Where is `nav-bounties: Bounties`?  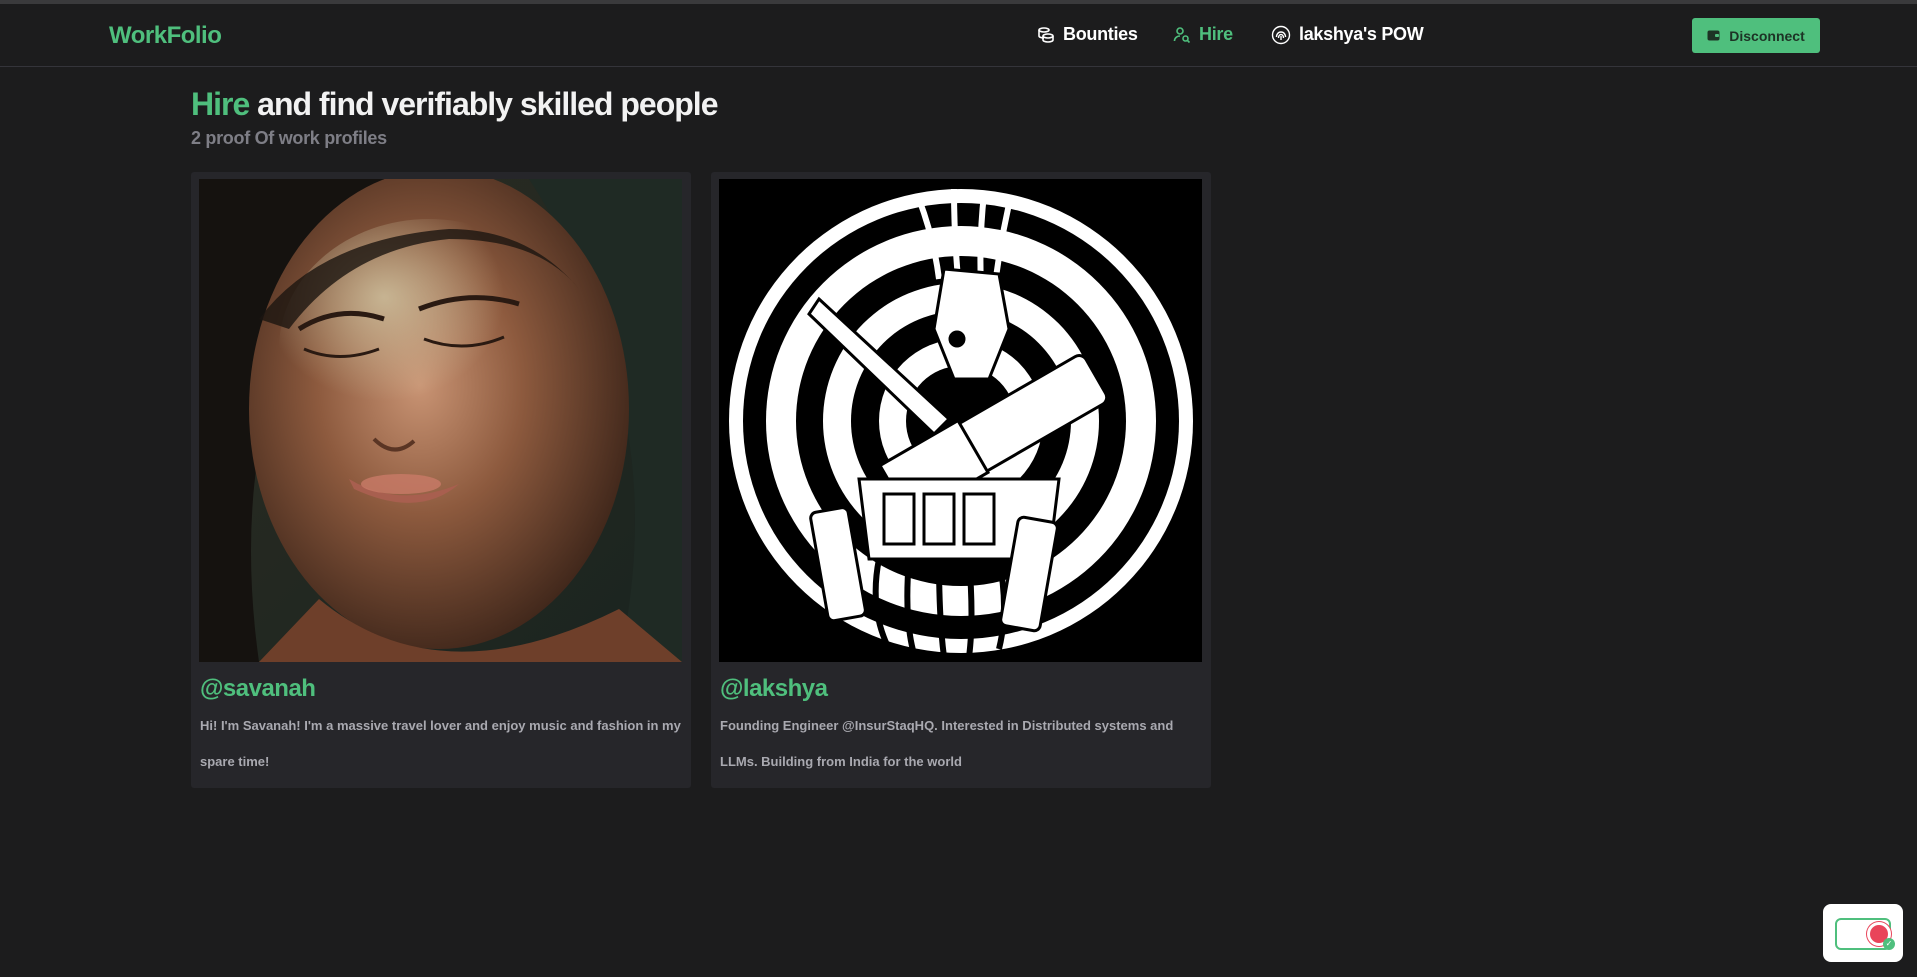 nav-bounties: Bounties is located at coordinates (1087, 34).